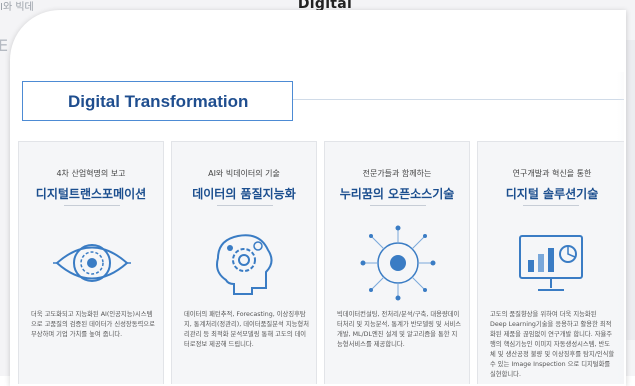 This screenshot has width=635, height=386. I want to click on background-left-text: I와 빅데, so click(17, 7).